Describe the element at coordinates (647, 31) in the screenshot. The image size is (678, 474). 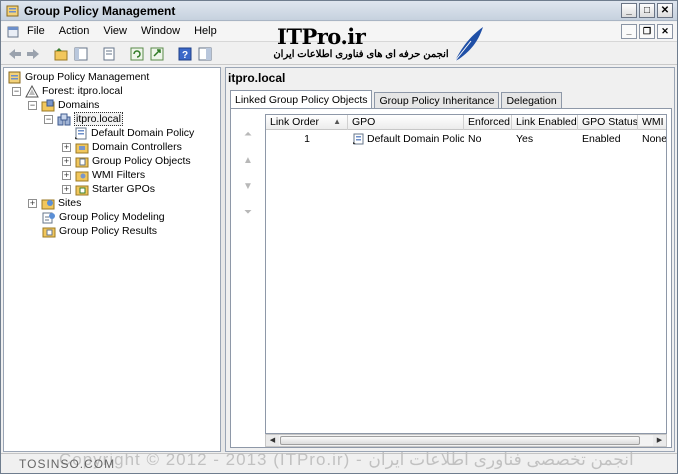
I see `child-restore-button: ❐` at that location.